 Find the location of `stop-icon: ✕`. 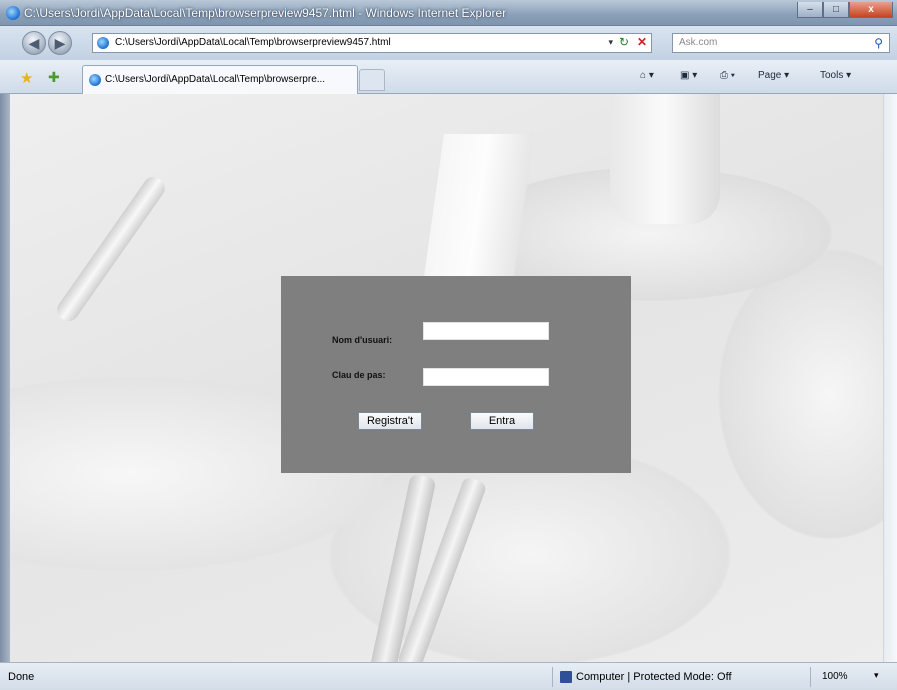

stop-icon: ✕ is located at coordinates (642, 42).